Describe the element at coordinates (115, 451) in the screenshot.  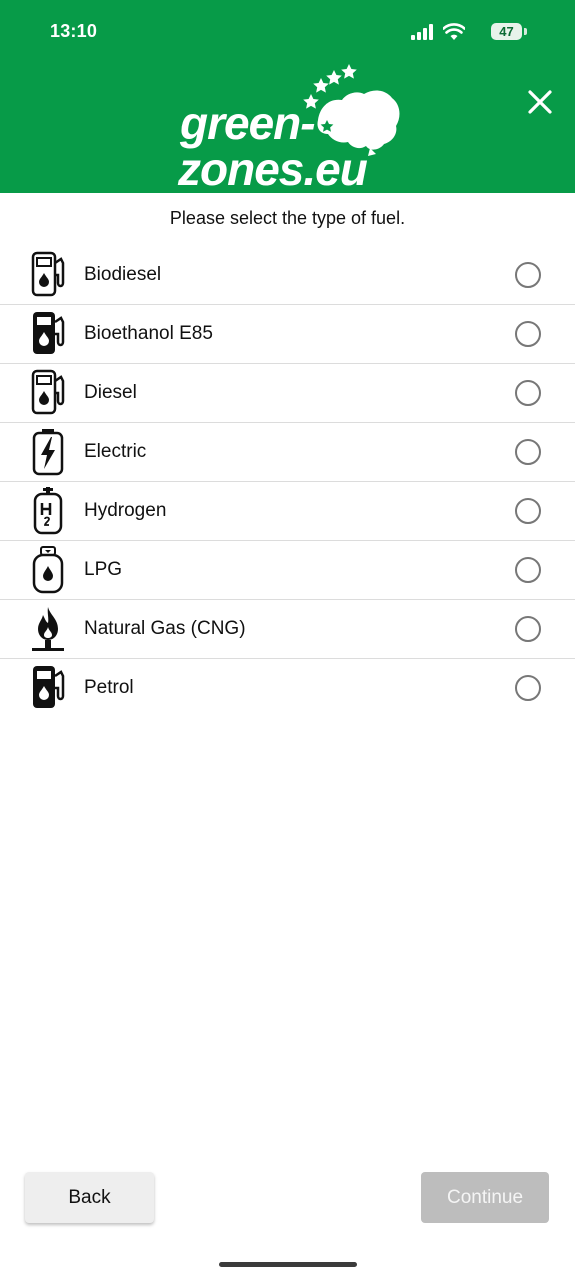
I see `fuel-label: Electric` at that location.